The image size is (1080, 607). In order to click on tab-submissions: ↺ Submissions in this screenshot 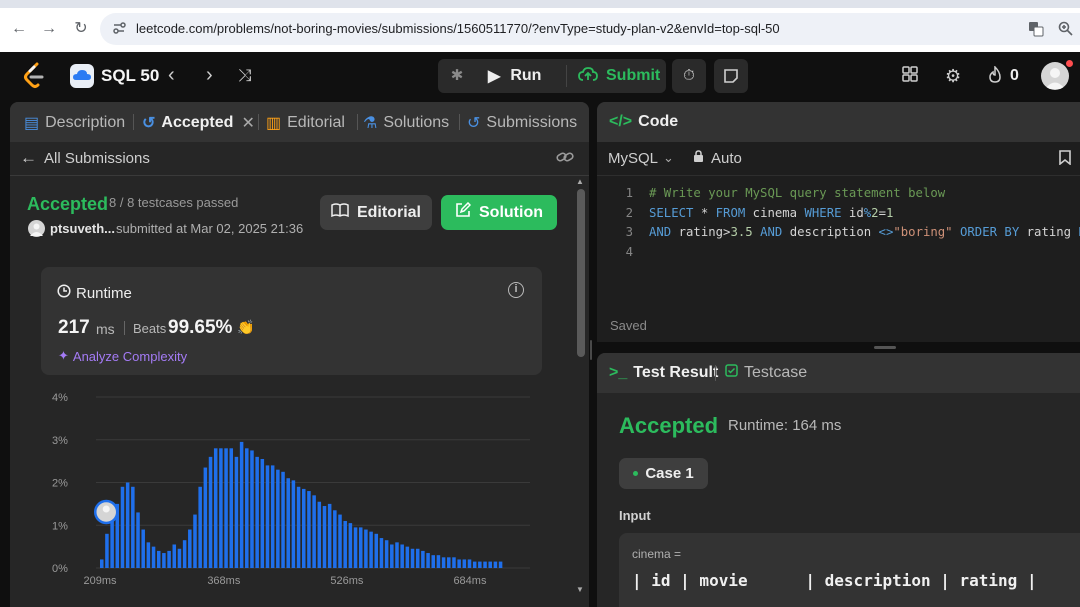, I will do `click(522, 123)`.